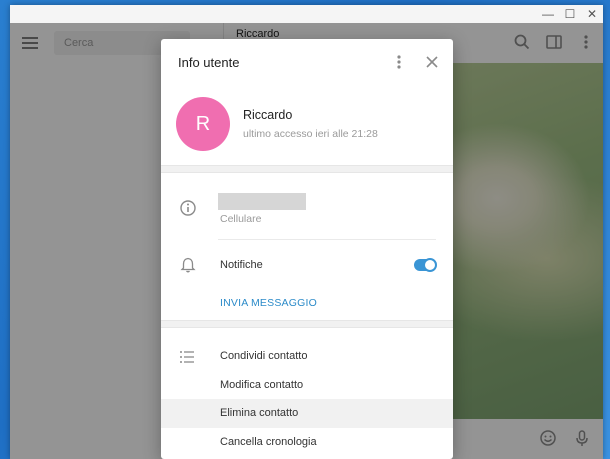  What do you see at coordinates (432, 62) in the screenshot?
I see `close-icon` at bounding box center [432, 62].